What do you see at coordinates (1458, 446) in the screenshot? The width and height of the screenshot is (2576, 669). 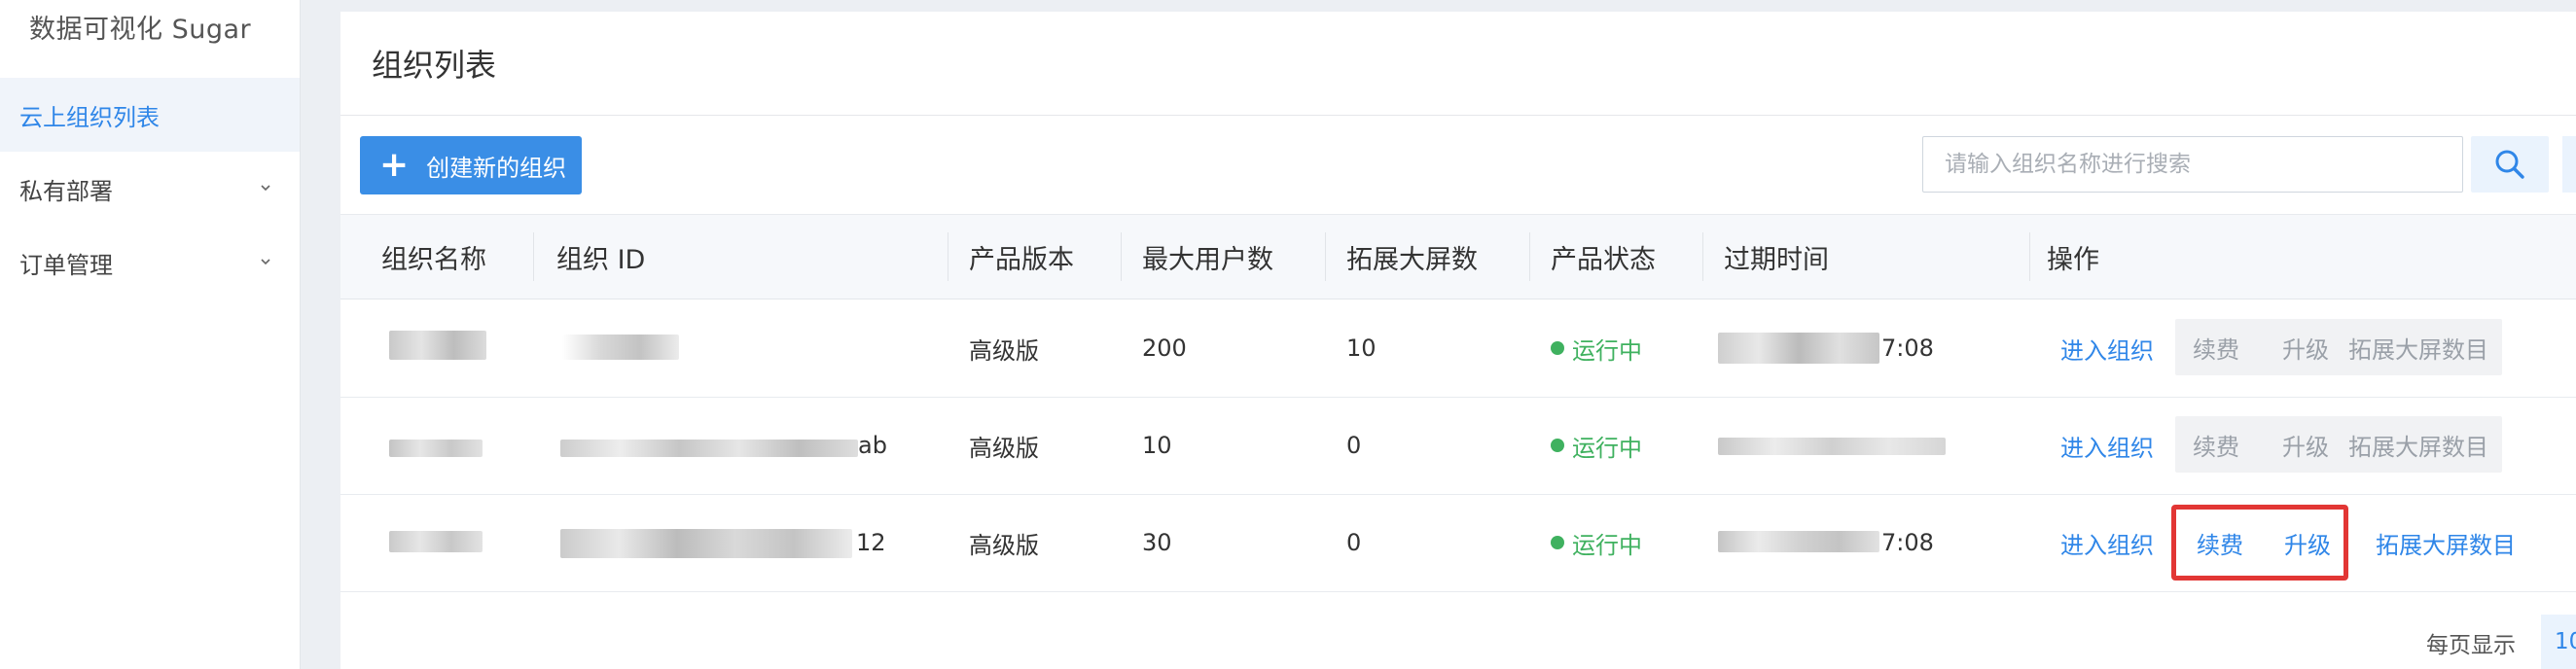 I see `table-row: ab 高级版 10 0 运行中 进入组织 续费 升级 拓展大屏数目` at bounding box center [1458, 446].